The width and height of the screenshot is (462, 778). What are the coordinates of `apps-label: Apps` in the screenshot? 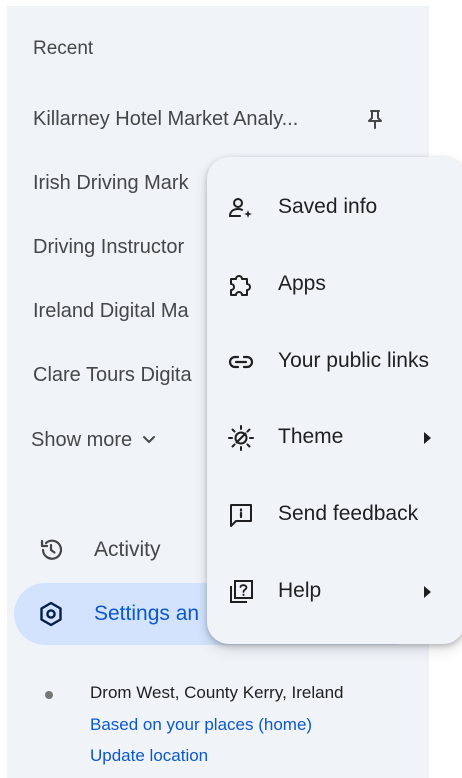 It's located at (302, 283).